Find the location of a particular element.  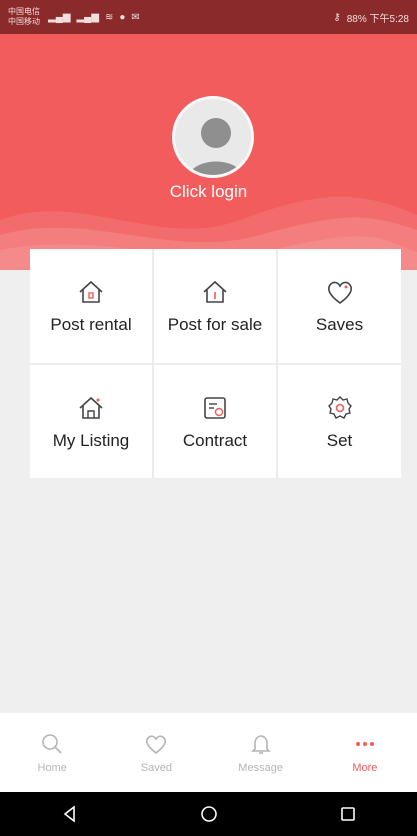

chat-icon: ● is located at coordinates (122, 17).